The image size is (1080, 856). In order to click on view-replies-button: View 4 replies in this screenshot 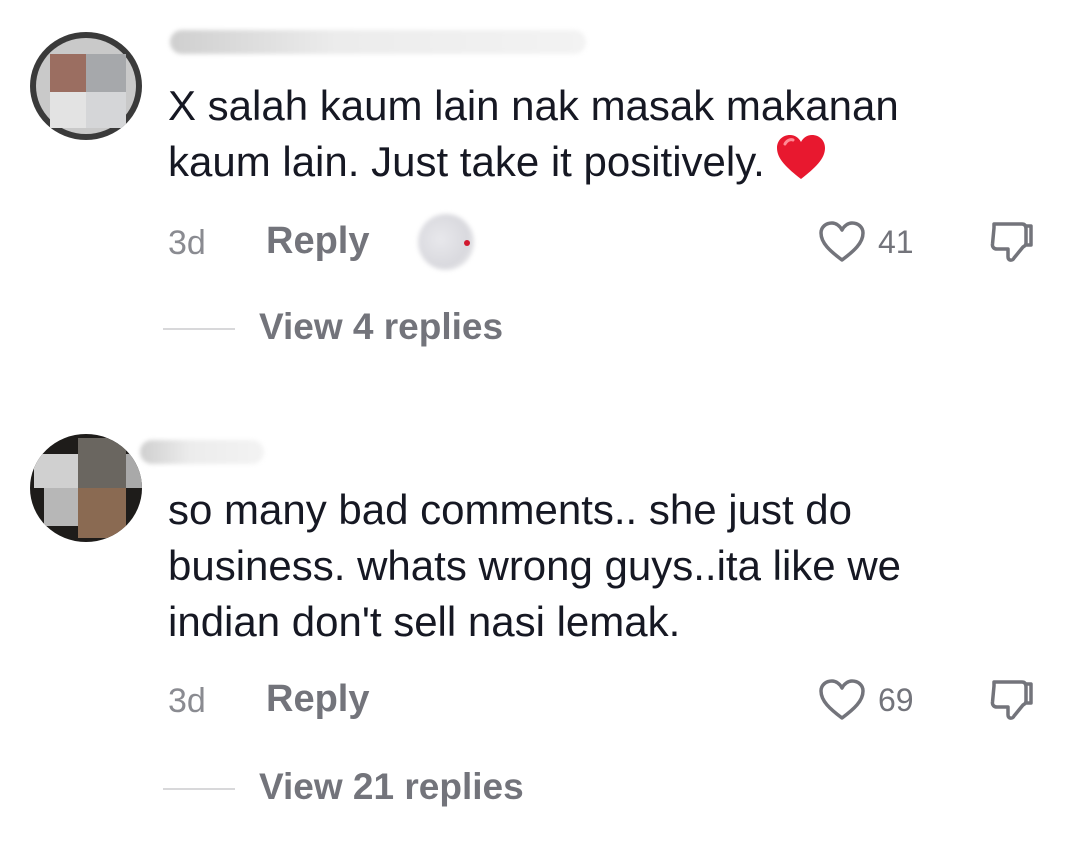, I will do `click(413, 329)`.